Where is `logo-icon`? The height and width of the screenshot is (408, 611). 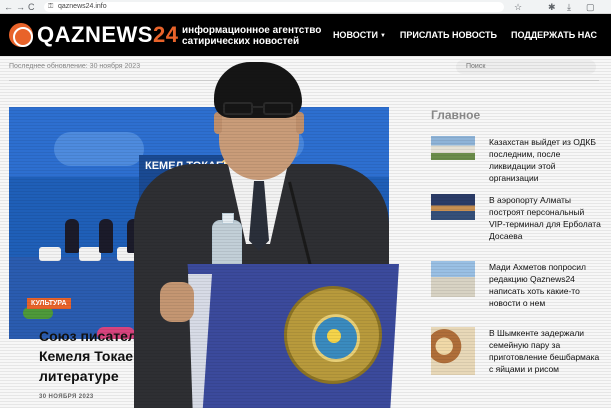
logo-icon is located at coordinates (21, 35).